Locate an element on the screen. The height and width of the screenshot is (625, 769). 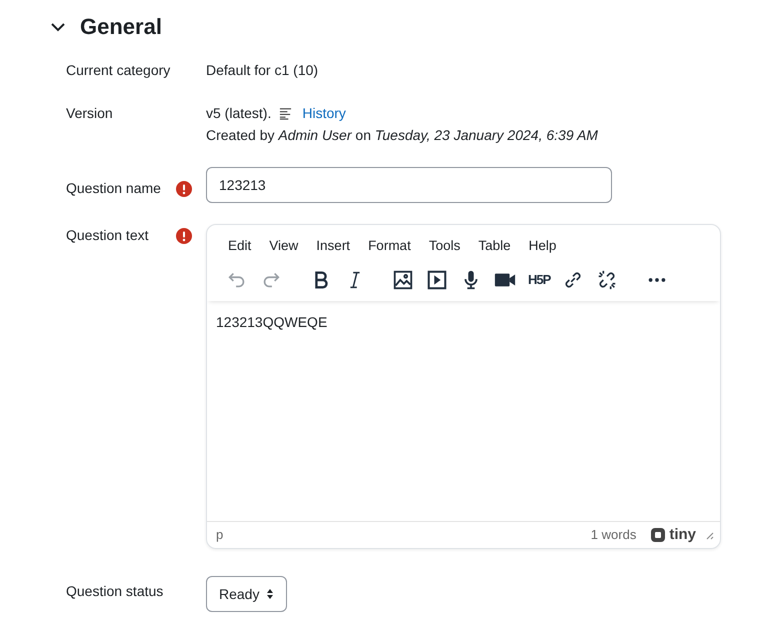
field-label: Version is located at coordinates (89, 113).